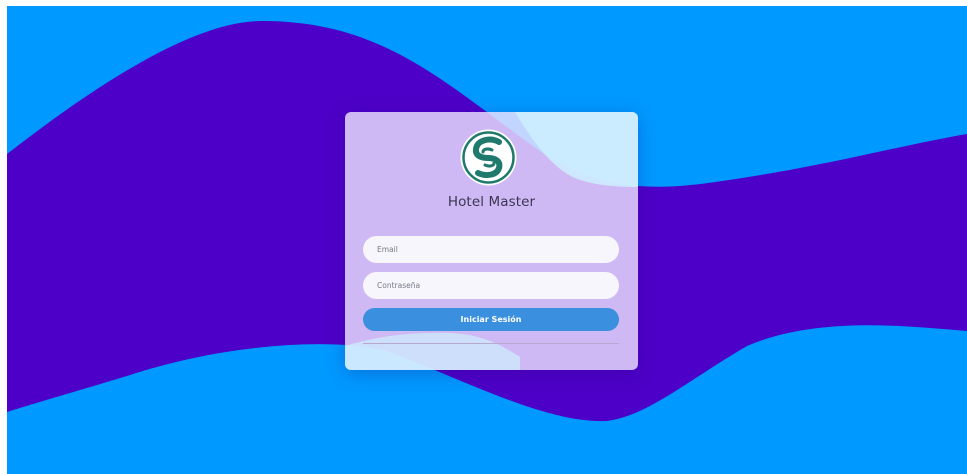 The height and width of the screenshot is (474, 967). What do you see at coordinates (491, 202) in the screenshot?
I see `app-title: Hotel Master` at bounding box center [491, 202].